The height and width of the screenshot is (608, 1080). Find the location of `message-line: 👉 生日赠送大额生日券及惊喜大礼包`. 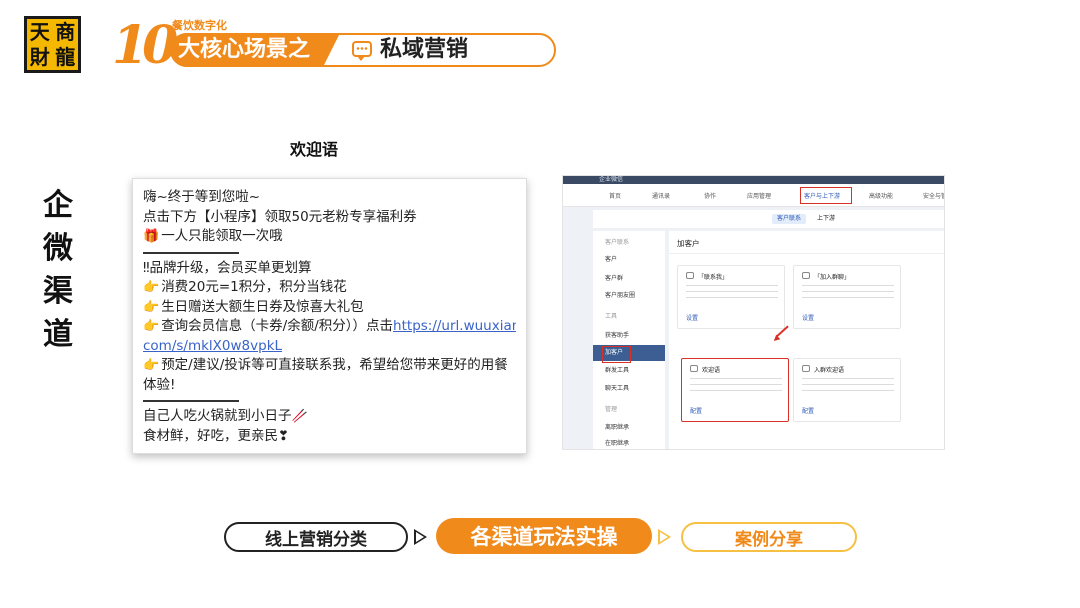

message-line: 👉 生日赠送大额生日券及惊喜大礼包 is located at coordinates (329, 308).